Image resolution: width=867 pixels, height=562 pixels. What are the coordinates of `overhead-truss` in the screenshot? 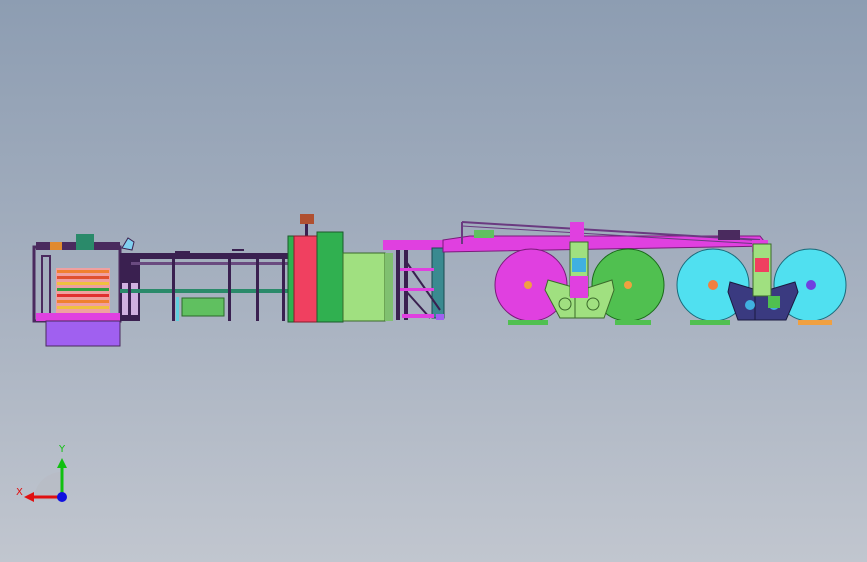 It's located at (606, 237).